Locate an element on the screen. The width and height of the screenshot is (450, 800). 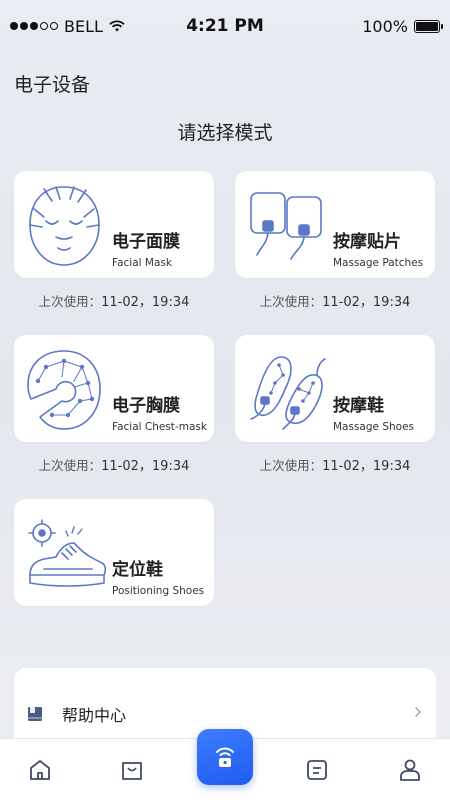
device-name-cn: 定位鞋 is located at coordinates (137, 570).